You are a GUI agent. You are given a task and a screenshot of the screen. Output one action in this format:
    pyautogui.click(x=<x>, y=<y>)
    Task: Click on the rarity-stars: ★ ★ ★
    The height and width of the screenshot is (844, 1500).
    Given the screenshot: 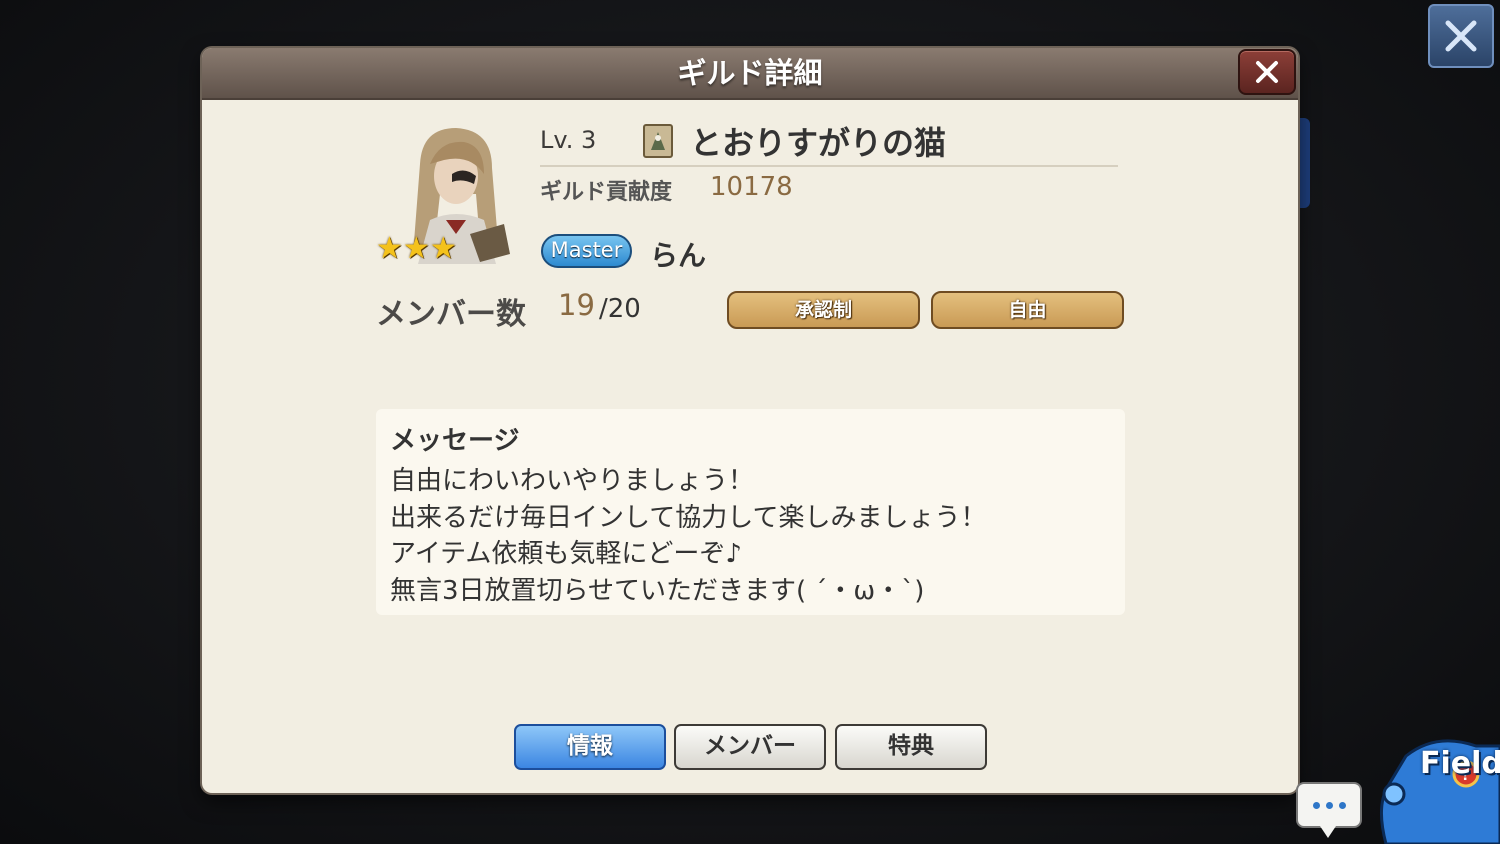 What is the action you would take?
    pyautogui.click(x=416, y=249)
    